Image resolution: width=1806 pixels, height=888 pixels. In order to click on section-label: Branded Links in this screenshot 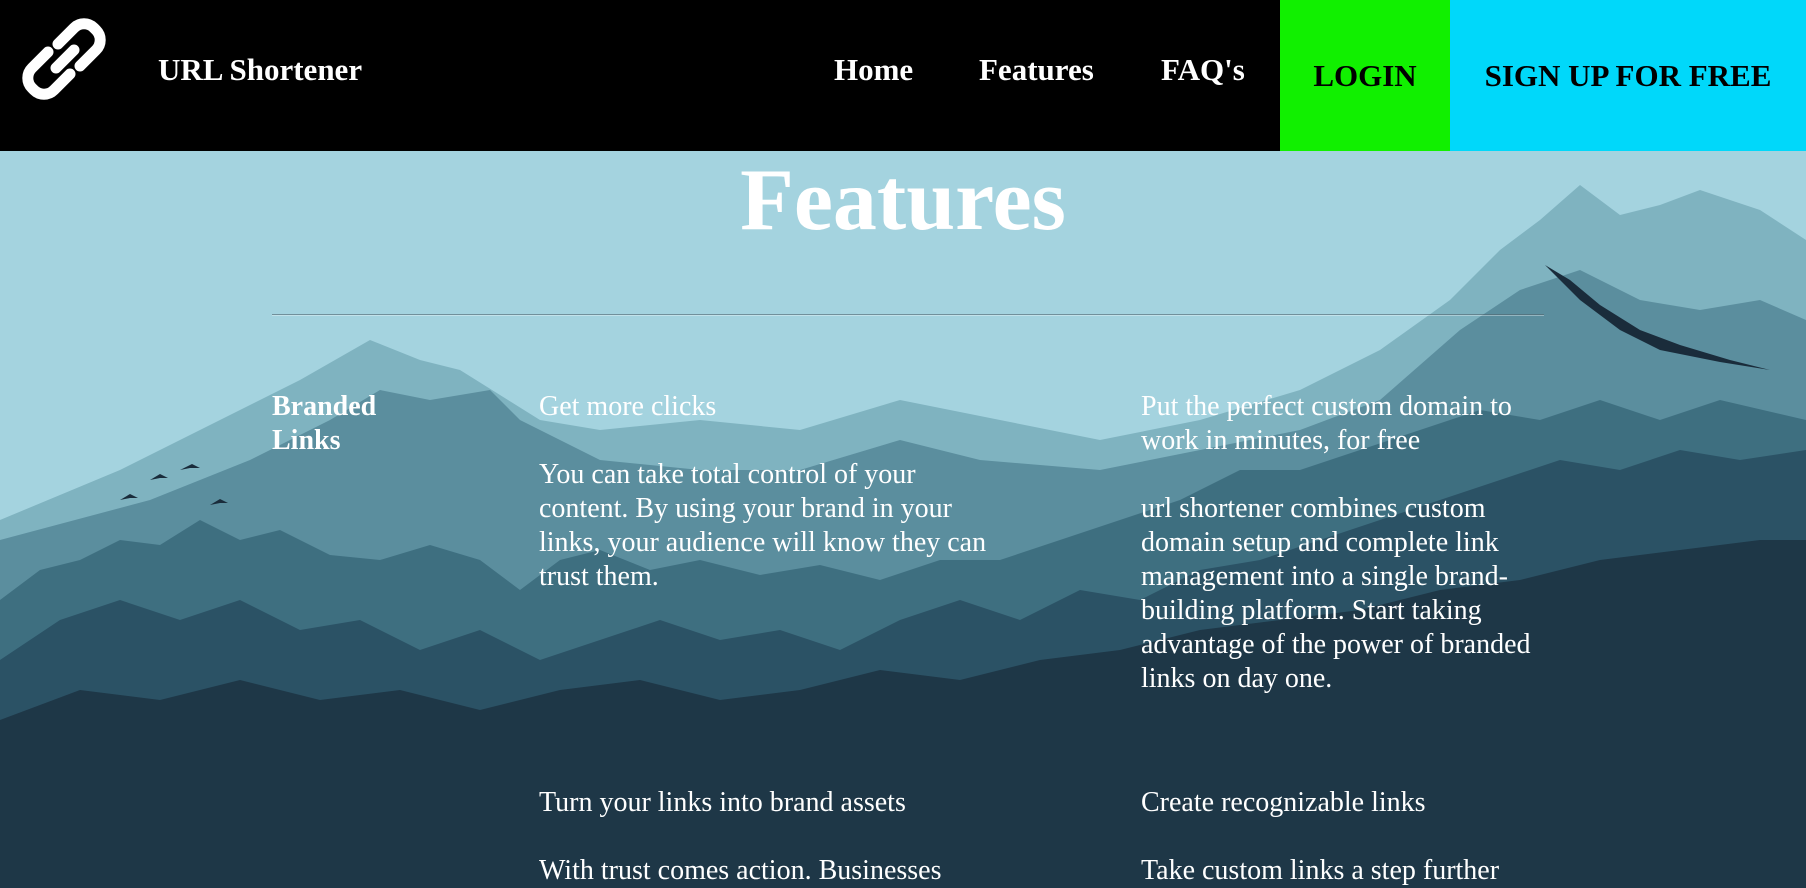, I will do `click(324, 423)`.